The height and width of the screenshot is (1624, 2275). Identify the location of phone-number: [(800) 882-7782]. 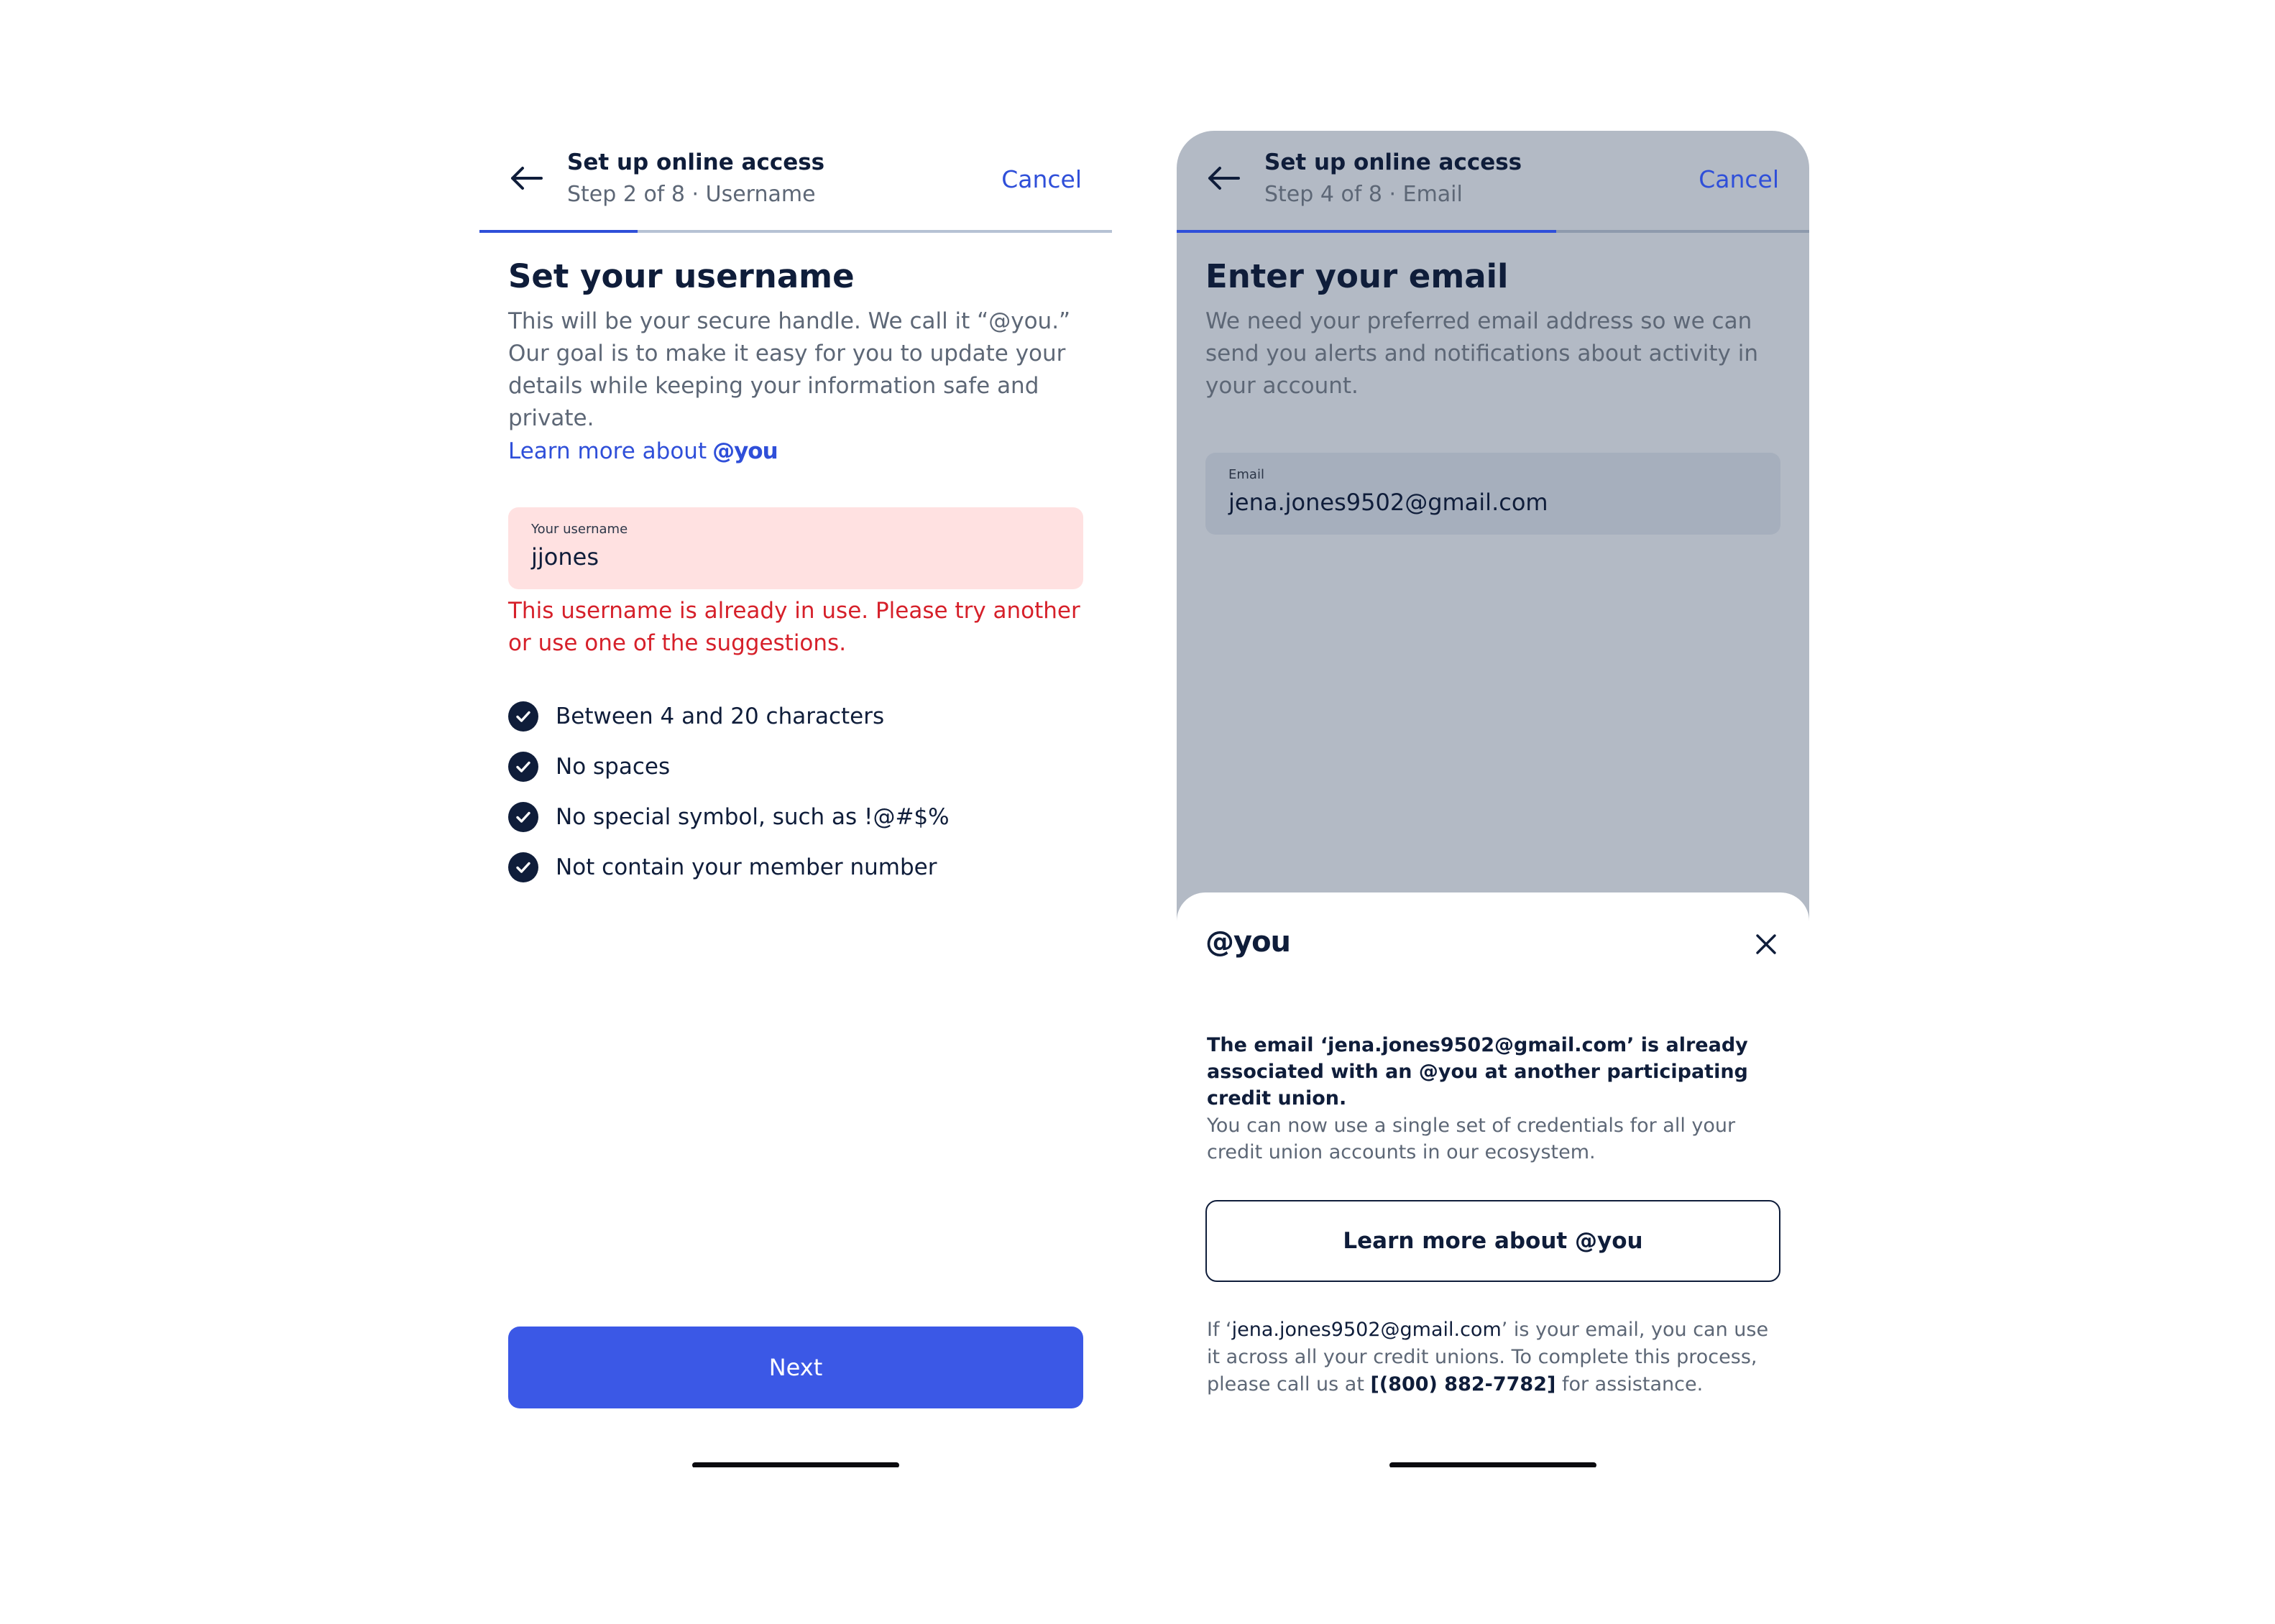
(1463, 1384).